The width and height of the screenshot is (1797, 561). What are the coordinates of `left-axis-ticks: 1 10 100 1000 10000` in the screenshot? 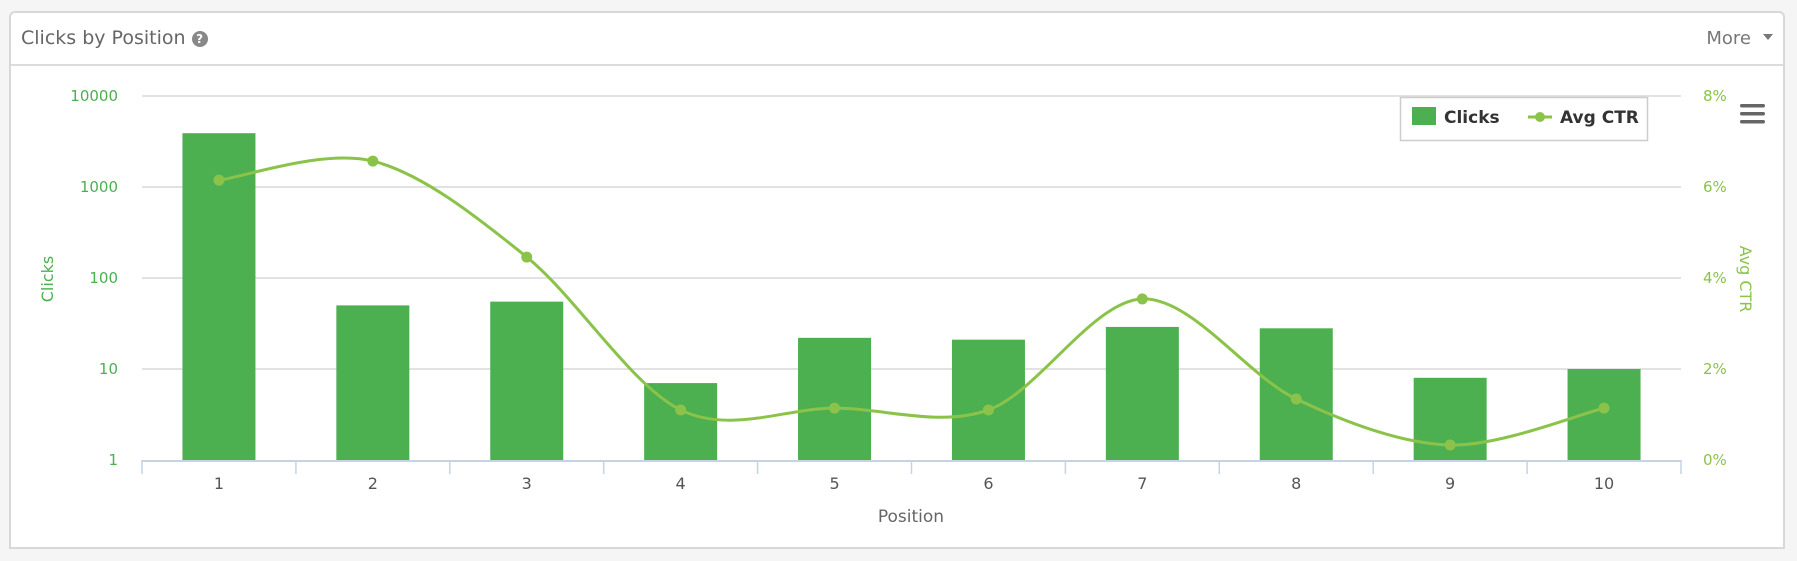 It's located at (94, 278).